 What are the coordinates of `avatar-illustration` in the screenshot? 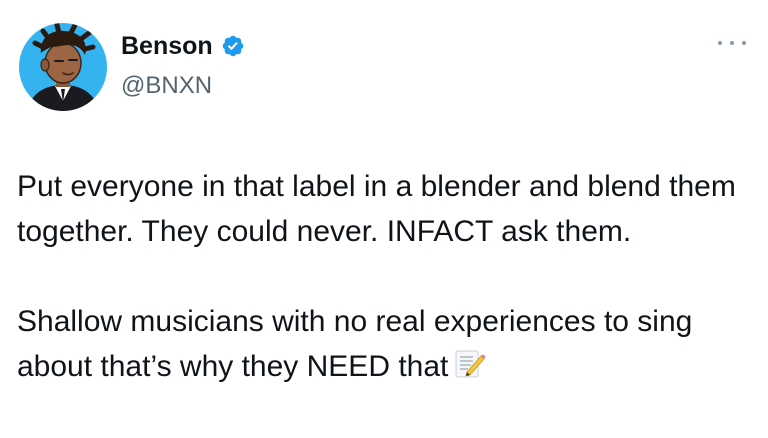 It's located at (63, 67).